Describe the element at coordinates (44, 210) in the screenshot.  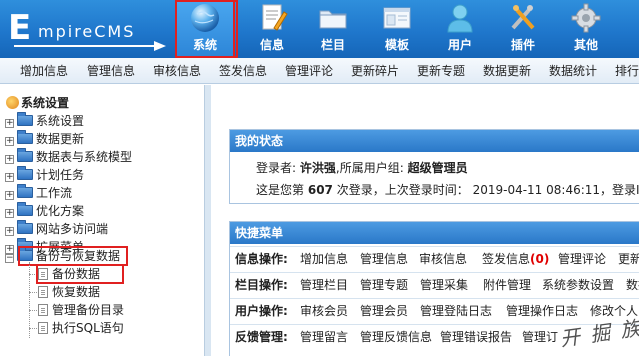
I see `tree-node-optimization: + 优化方案` at that location.